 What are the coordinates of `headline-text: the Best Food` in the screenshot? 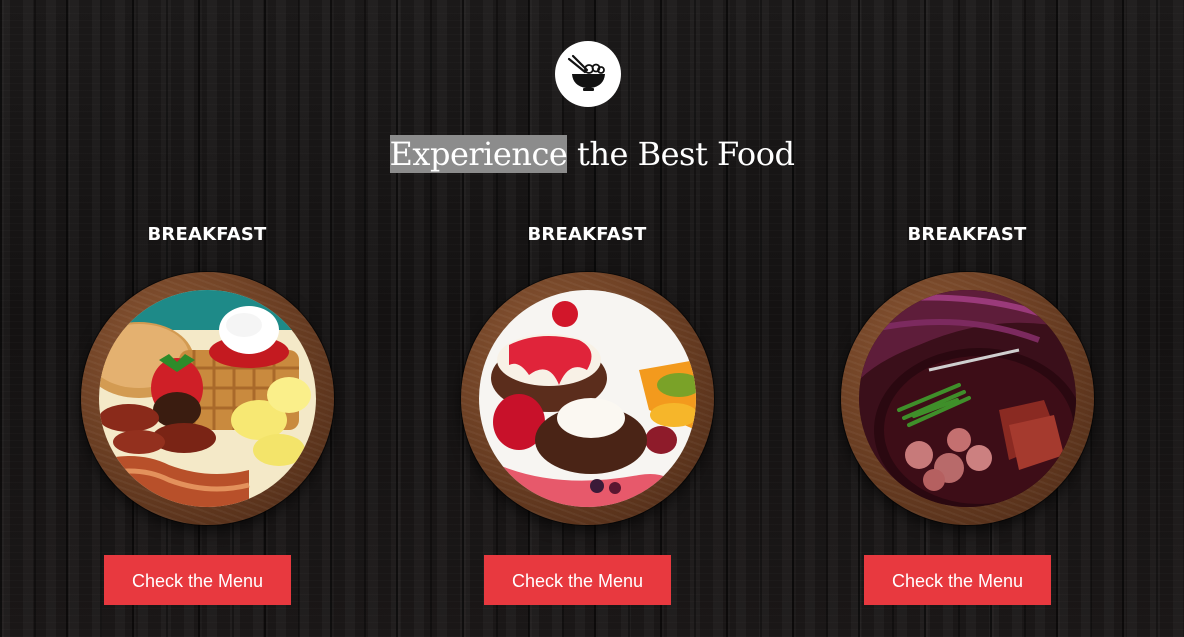 It's located at (681, 154).